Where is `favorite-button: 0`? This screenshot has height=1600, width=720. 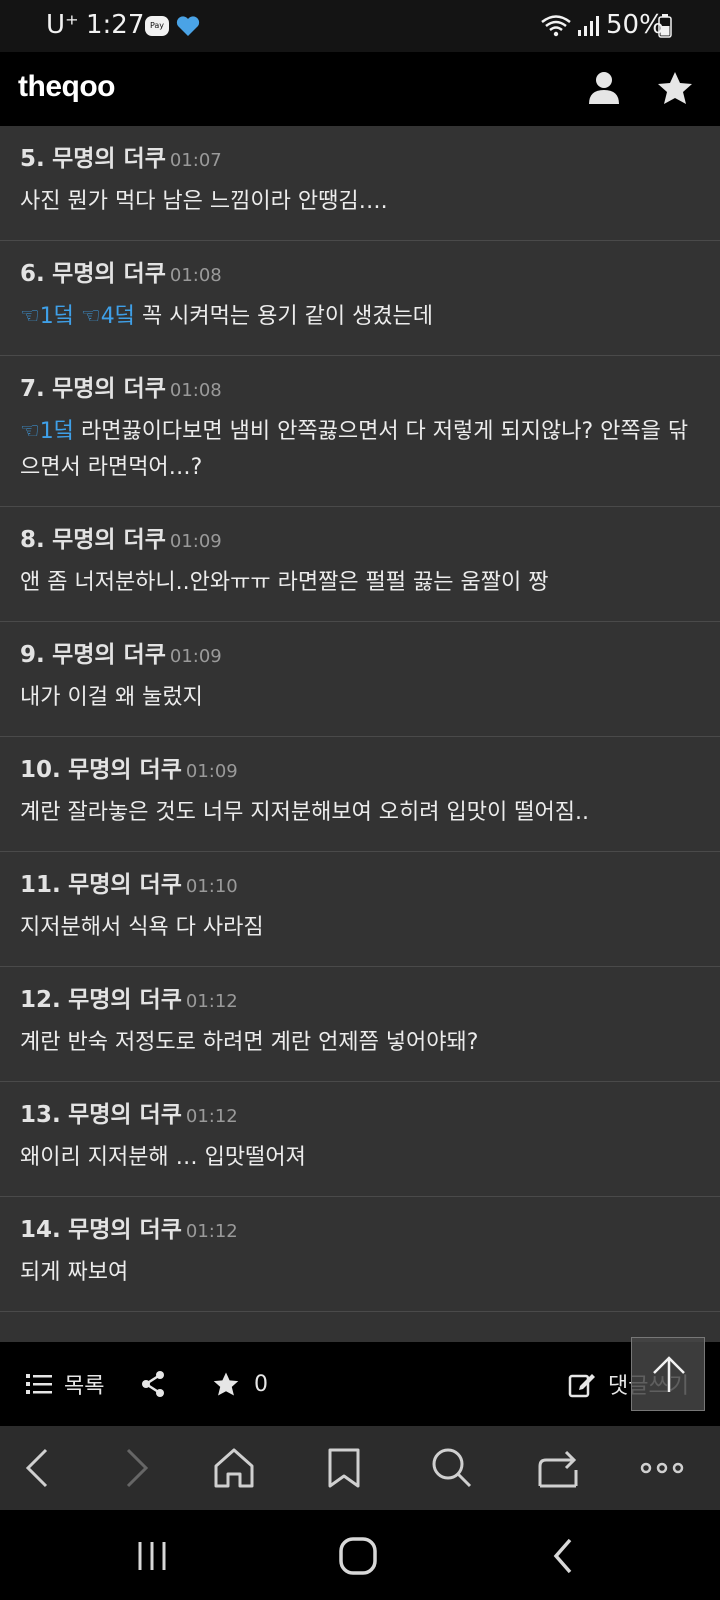
favorite-button: 0 is located at coordinates (240, 1384).